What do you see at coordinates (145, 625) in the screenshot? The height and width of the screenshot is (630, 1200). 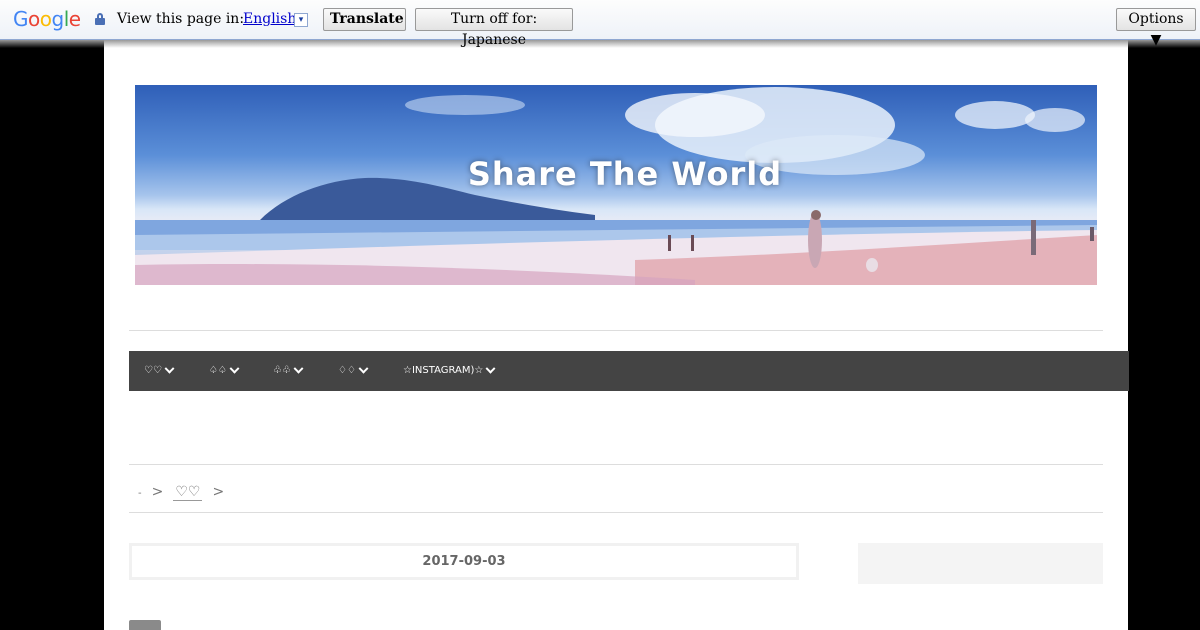 I see `category-tag` at bounding box center [145, 625].